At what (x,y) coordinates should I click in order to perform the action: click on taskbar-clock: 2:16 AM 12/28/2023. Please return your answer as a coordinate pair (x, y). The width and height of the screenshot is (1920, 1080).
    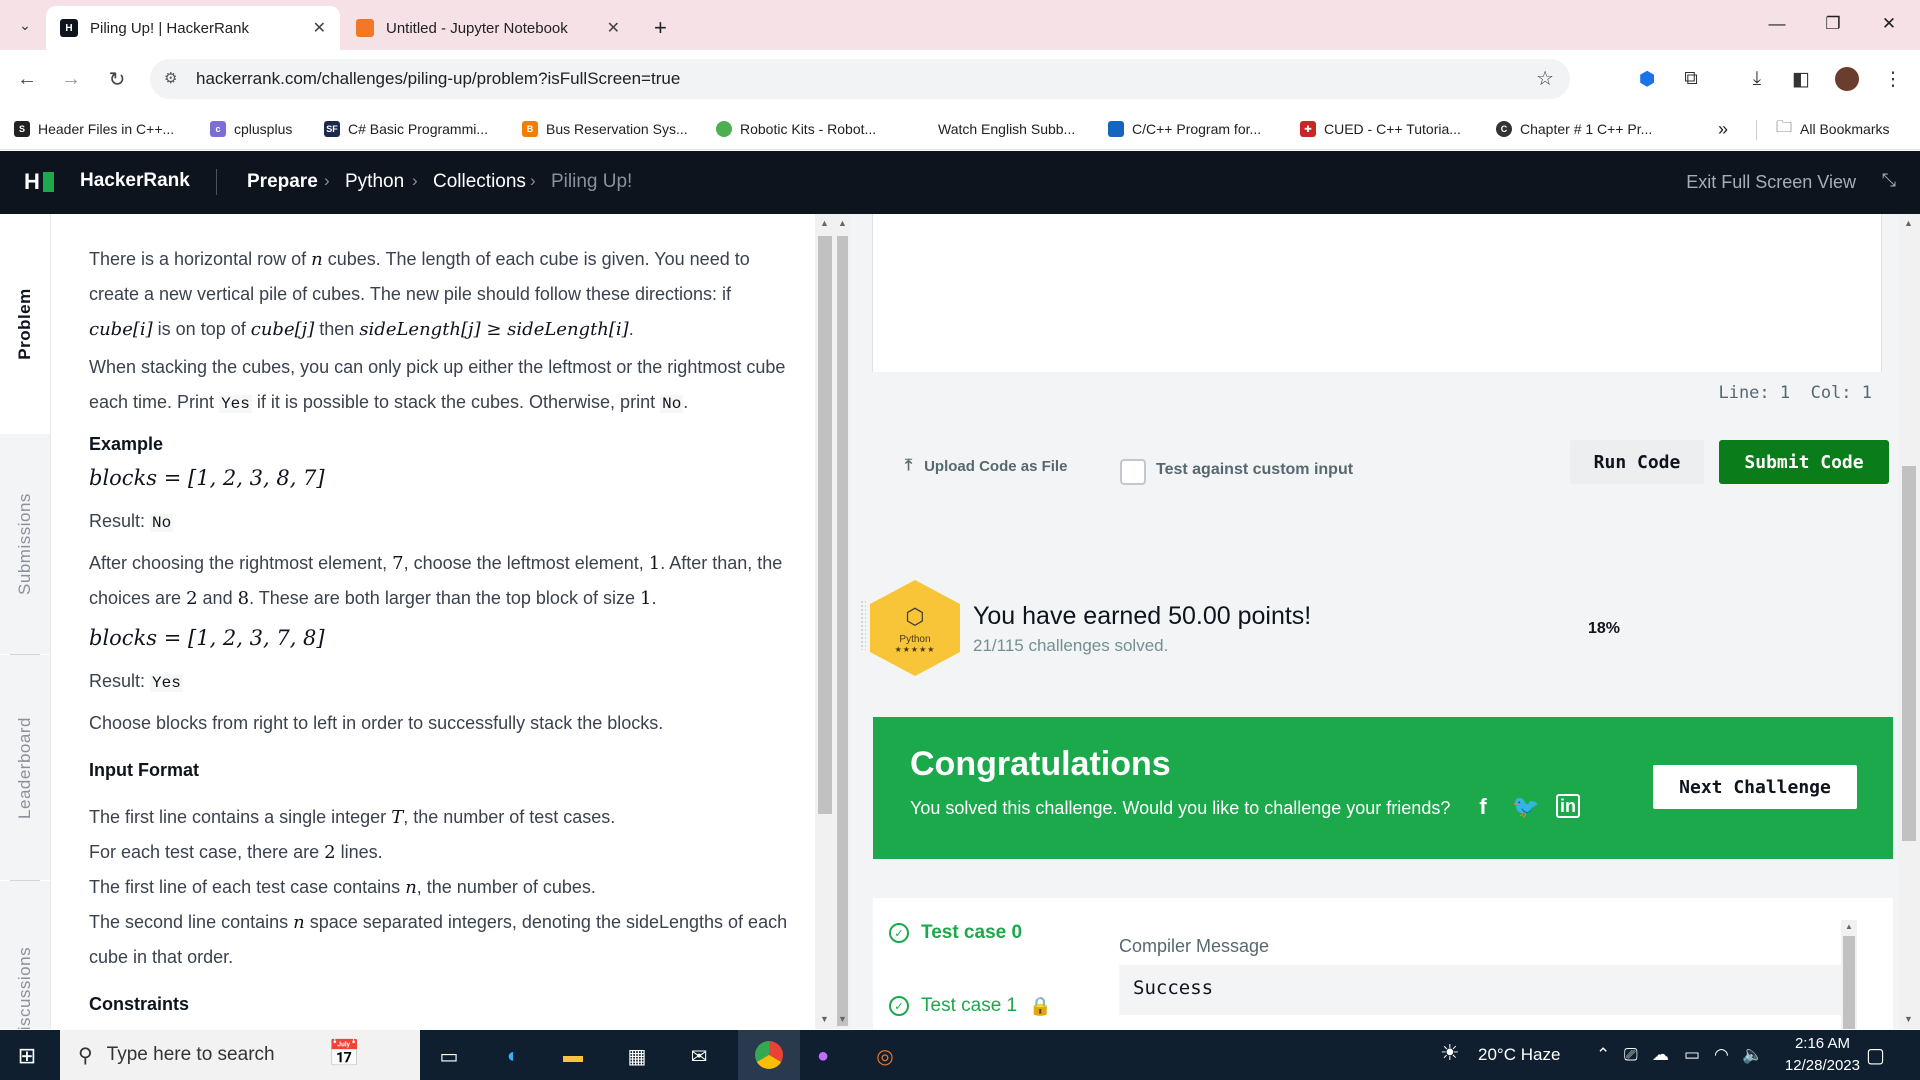
    Looking at the image, I should click on (1822, 1055).